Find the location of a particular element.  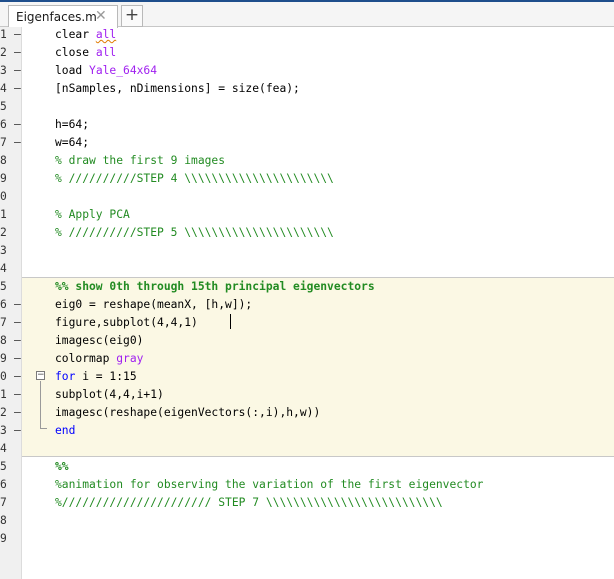

code-line: 6– eig0 = reshape(meanX, [h,w]); is located at coordinates (307, 305).